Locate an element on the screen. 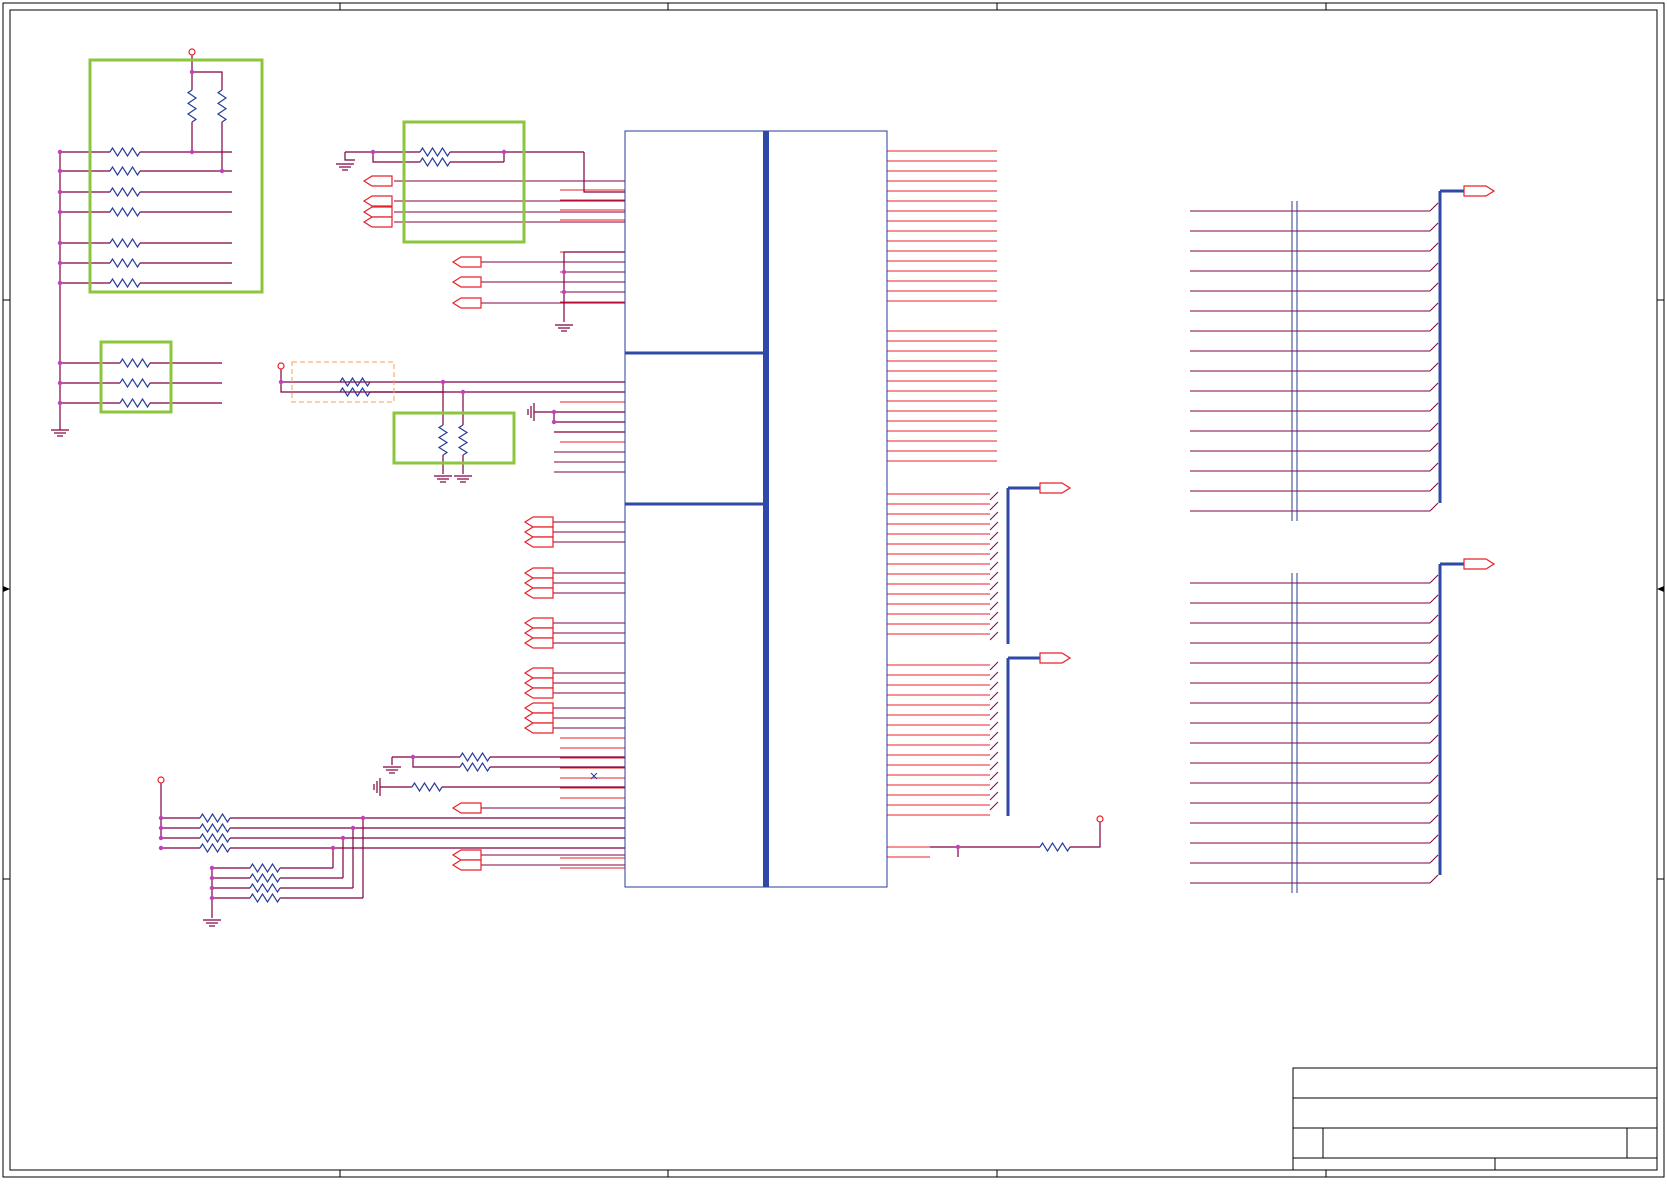 The image size is (1667, 1184). title-block-border is located at coordinates (1475, 1119).